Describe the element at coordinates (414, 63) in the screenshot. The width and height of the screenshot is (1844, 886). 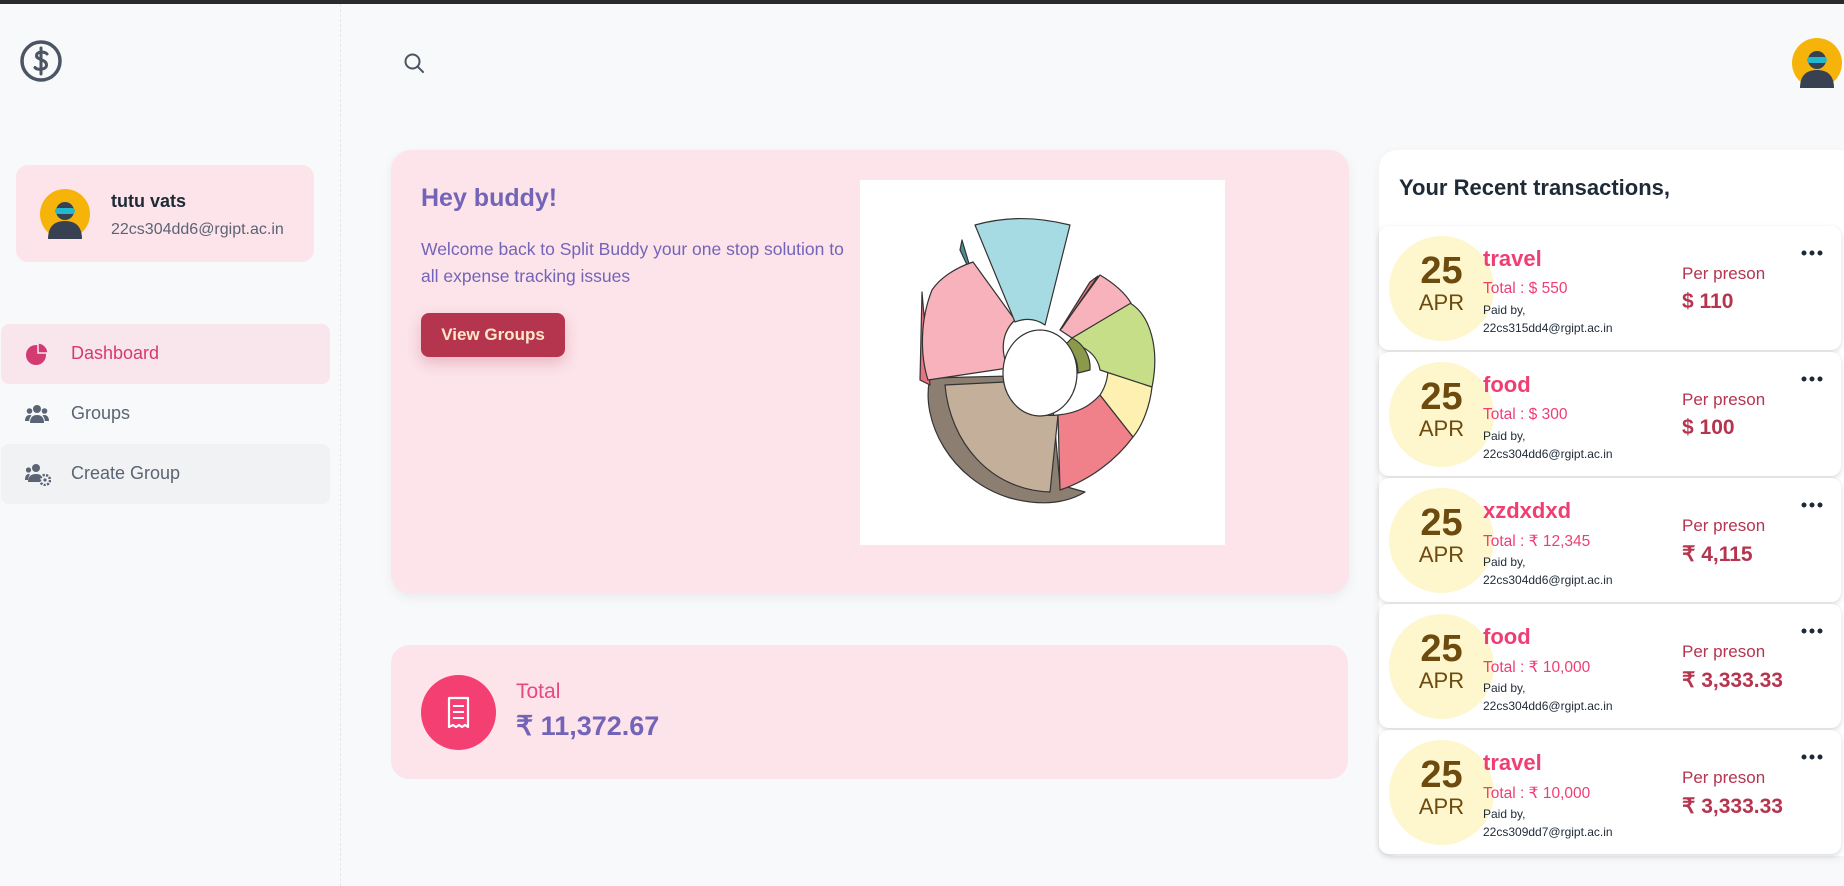
I see `search-icon` at that location.